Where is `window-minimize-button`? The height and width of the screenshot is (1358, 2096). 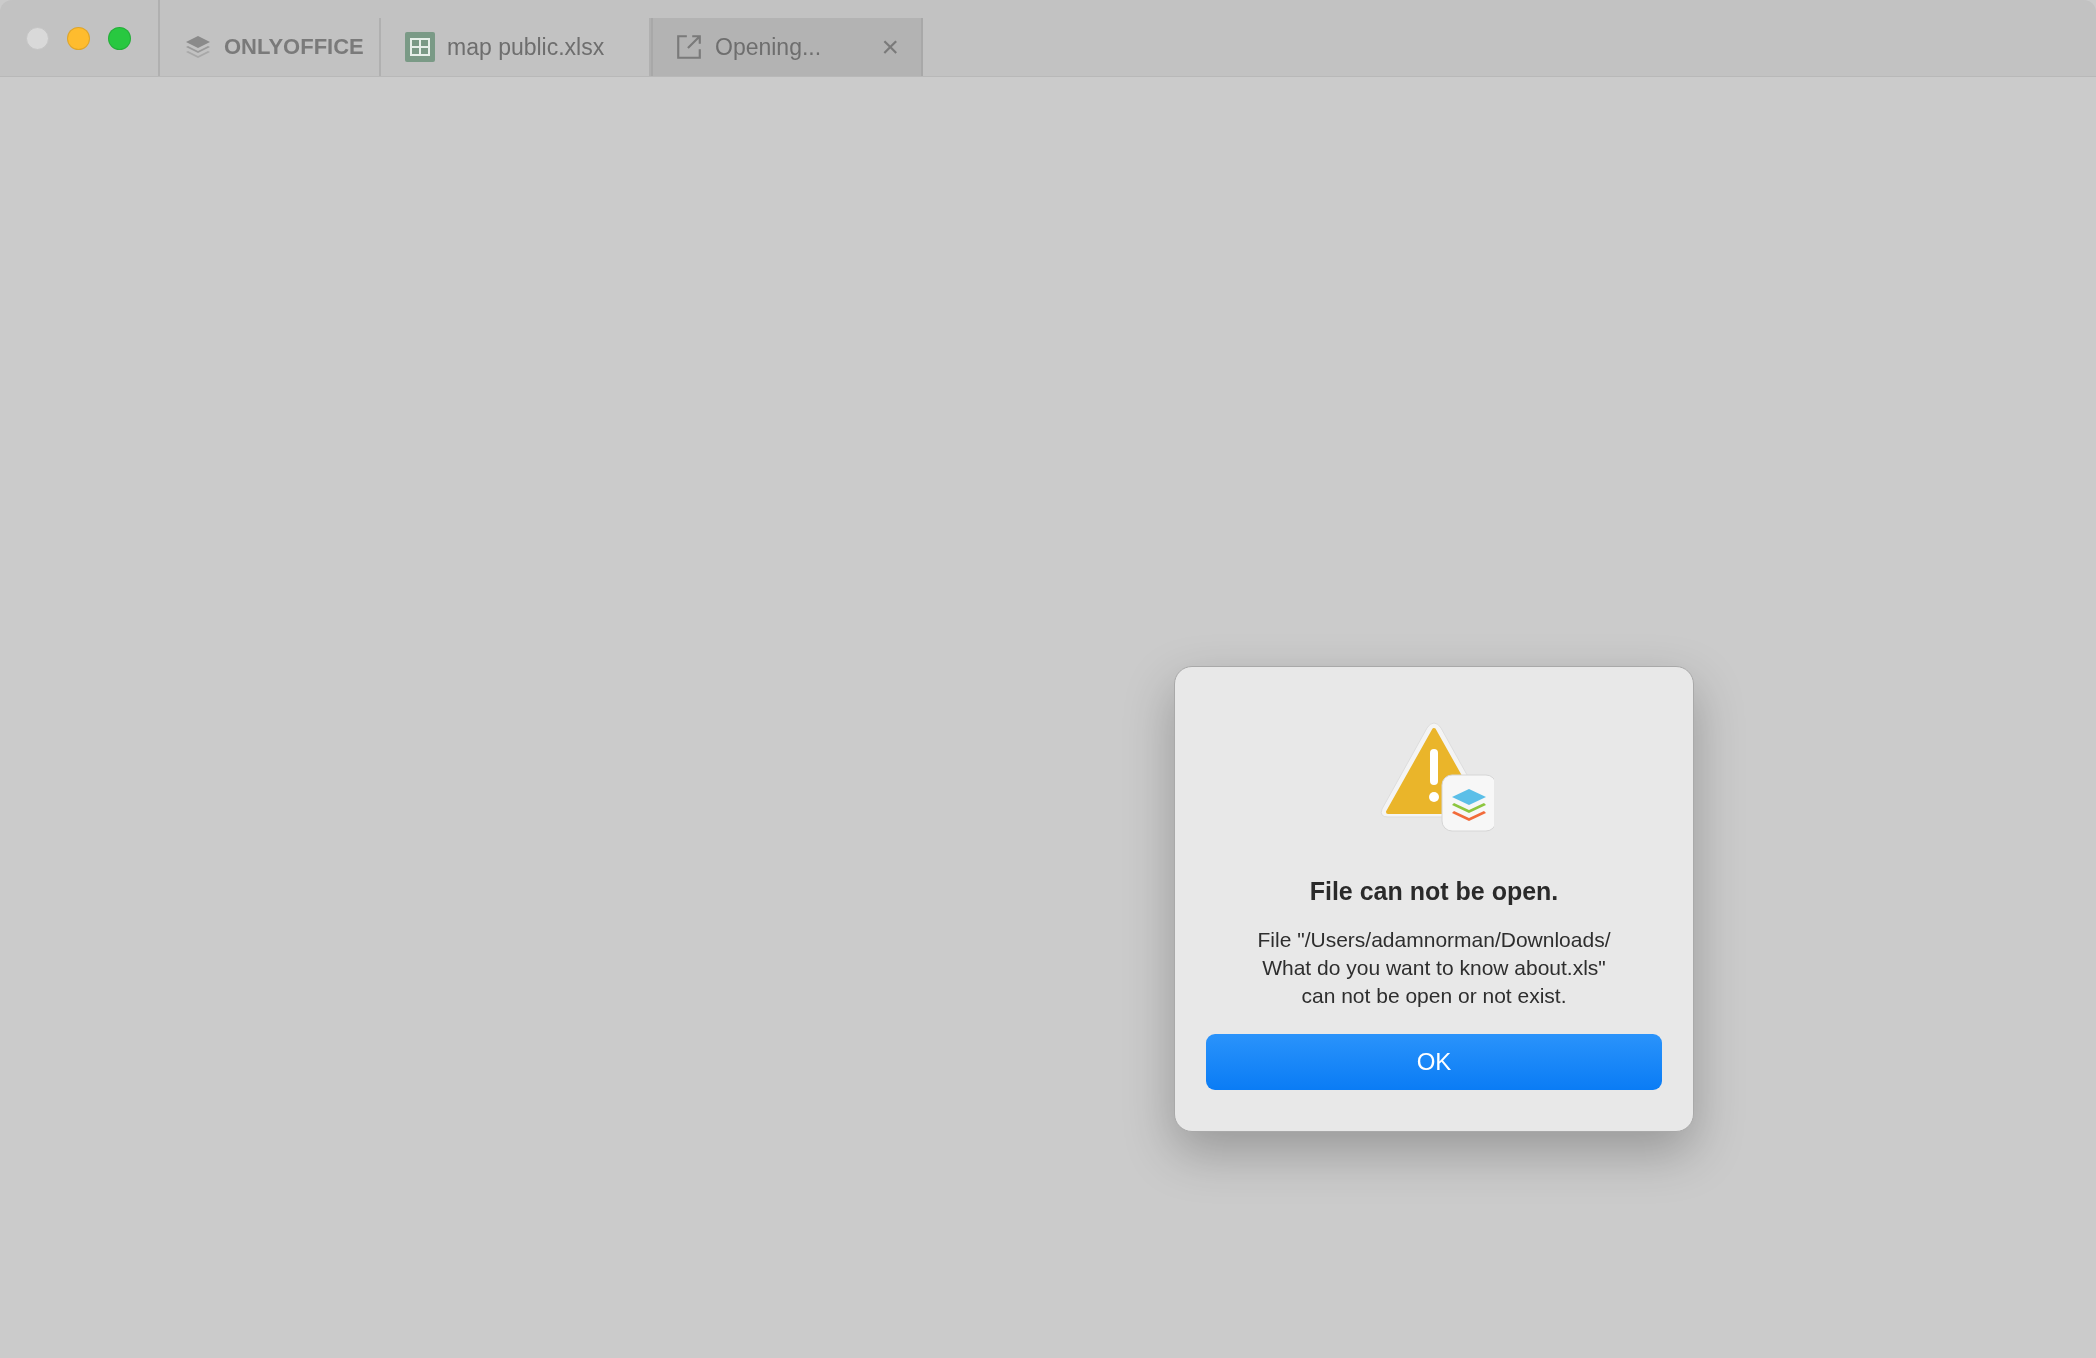 window-minimize-button is located at coordinates (78, 38).